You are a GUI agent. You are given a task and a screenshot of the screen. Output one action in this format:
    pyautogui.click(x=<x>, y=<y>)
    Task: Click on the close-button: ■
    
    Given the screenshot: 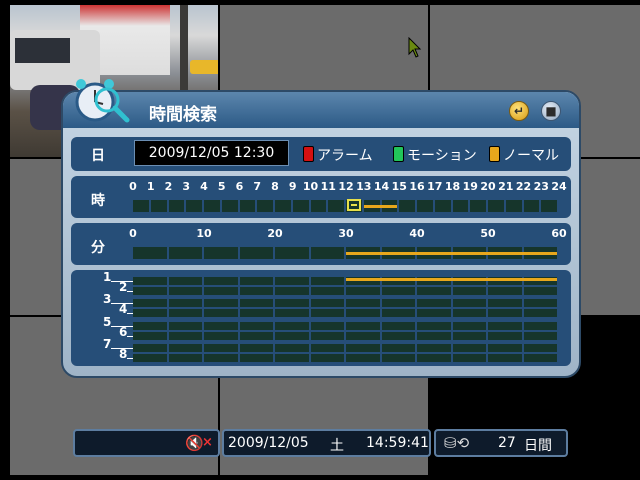 What is the action you would take?
    pyautogui.click(x=551, y=111)
    